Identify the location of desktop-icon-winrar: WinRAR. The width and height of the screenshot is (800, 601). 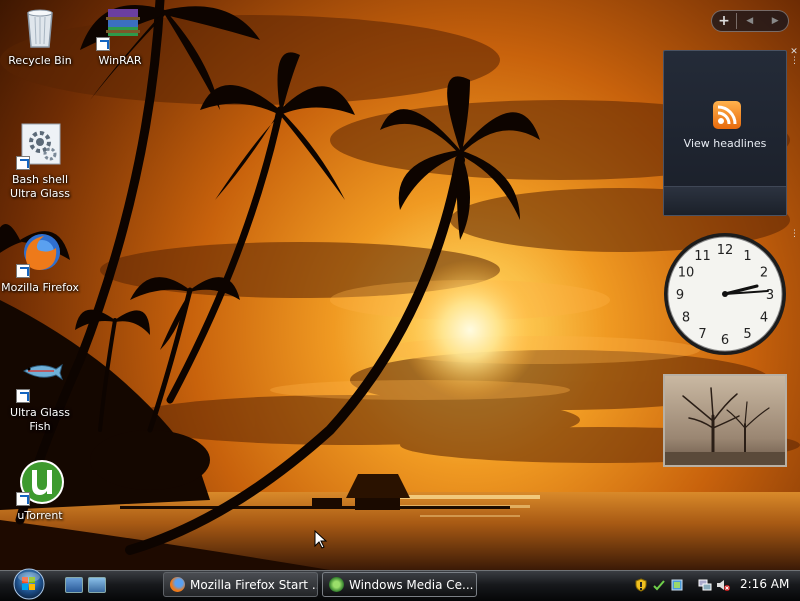
(120, 35).